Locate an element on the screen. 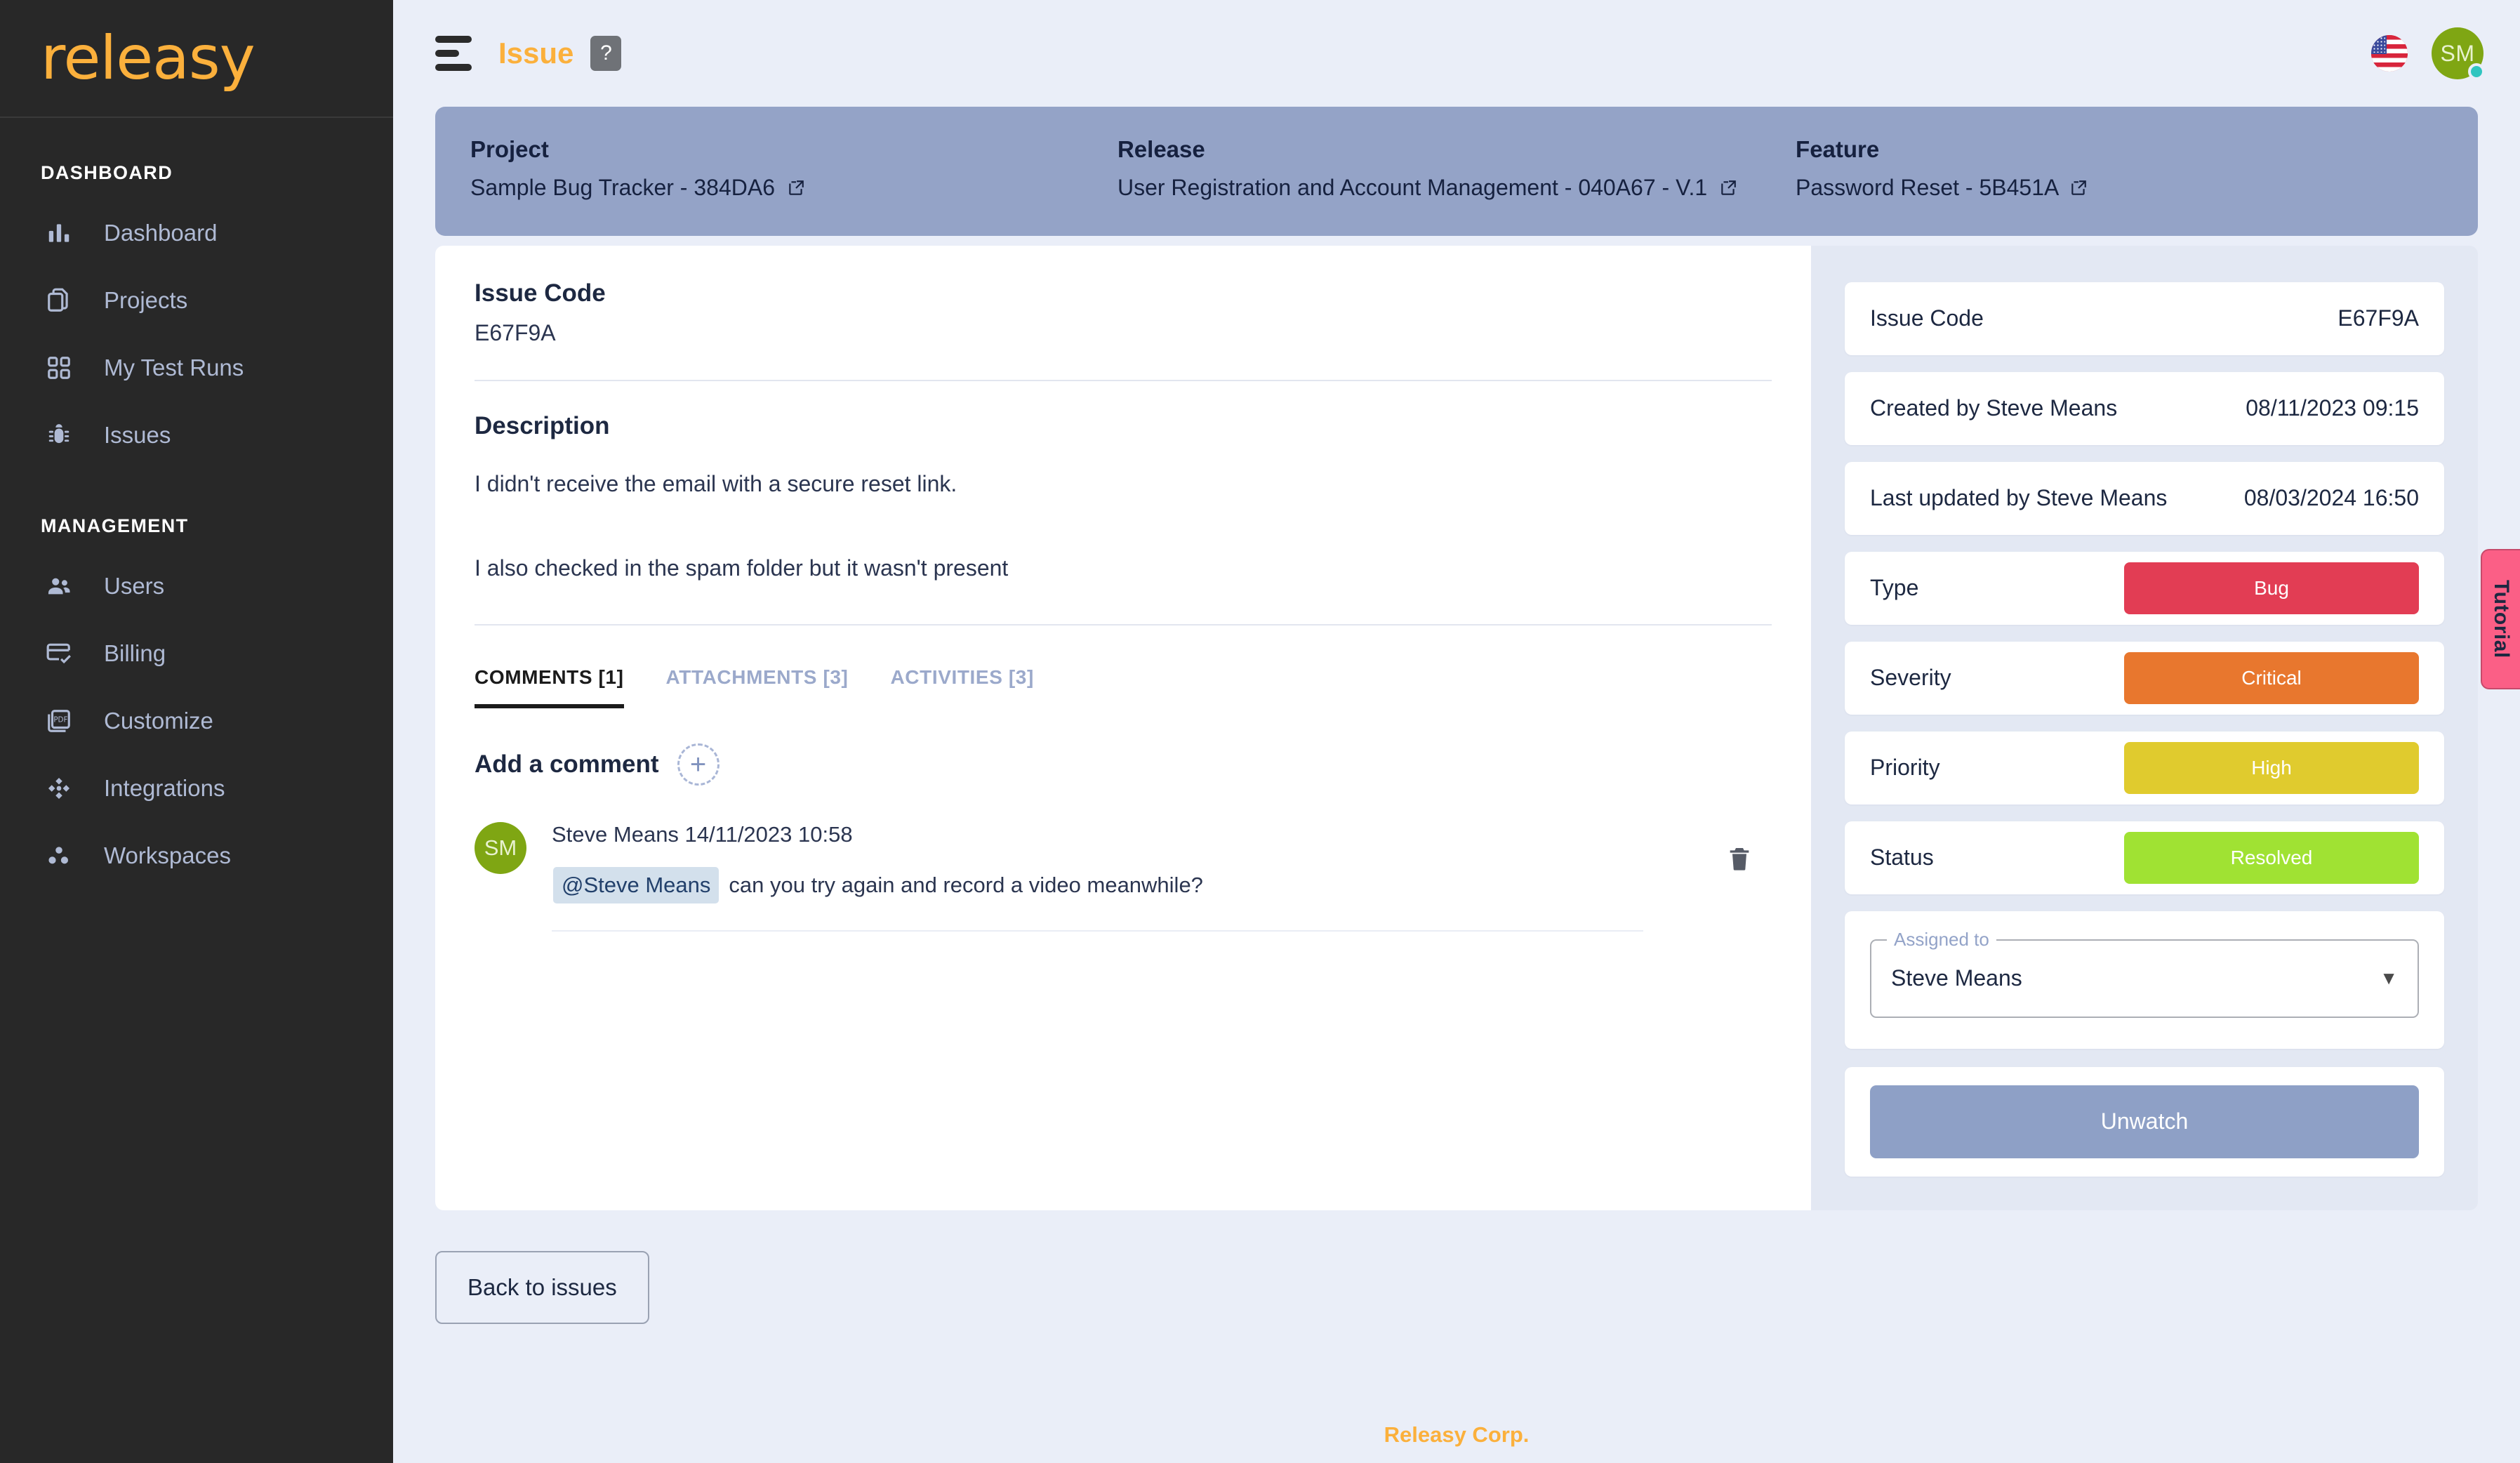 This screenshot has height=1463, width=2520. assigned-to-card: Assigned to Steve Means ▼ is located at coordinates (2144, 980).